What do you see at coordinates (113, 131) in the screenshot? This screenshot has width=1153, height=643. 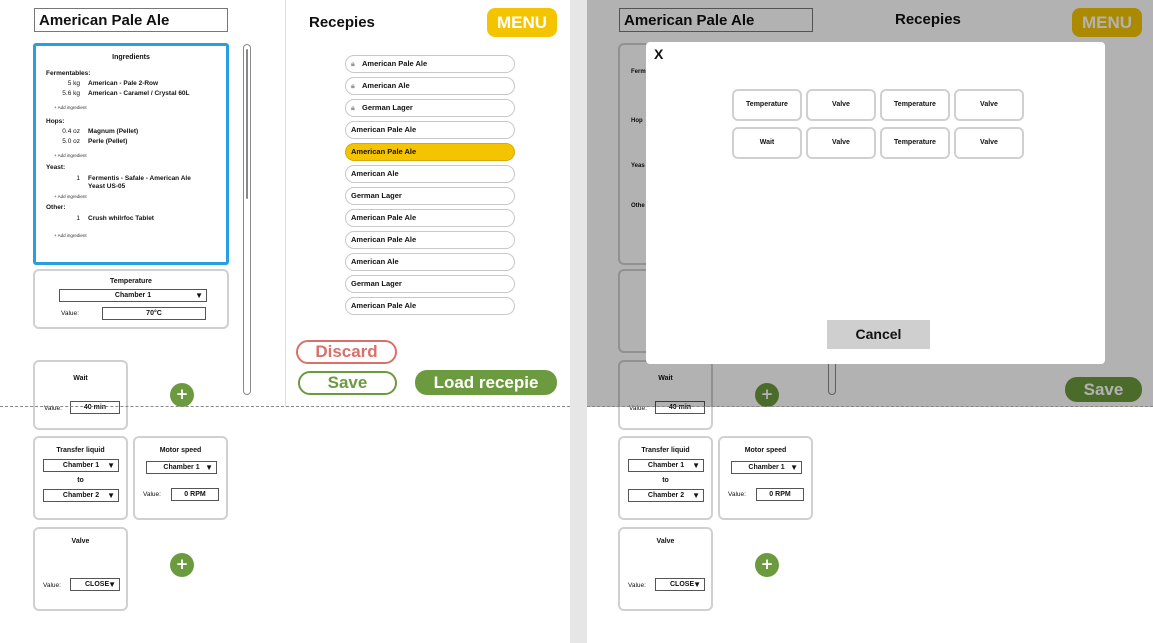 I see `ingredient-name: Magnum (Pellet)` at bounding box center [113, 131].